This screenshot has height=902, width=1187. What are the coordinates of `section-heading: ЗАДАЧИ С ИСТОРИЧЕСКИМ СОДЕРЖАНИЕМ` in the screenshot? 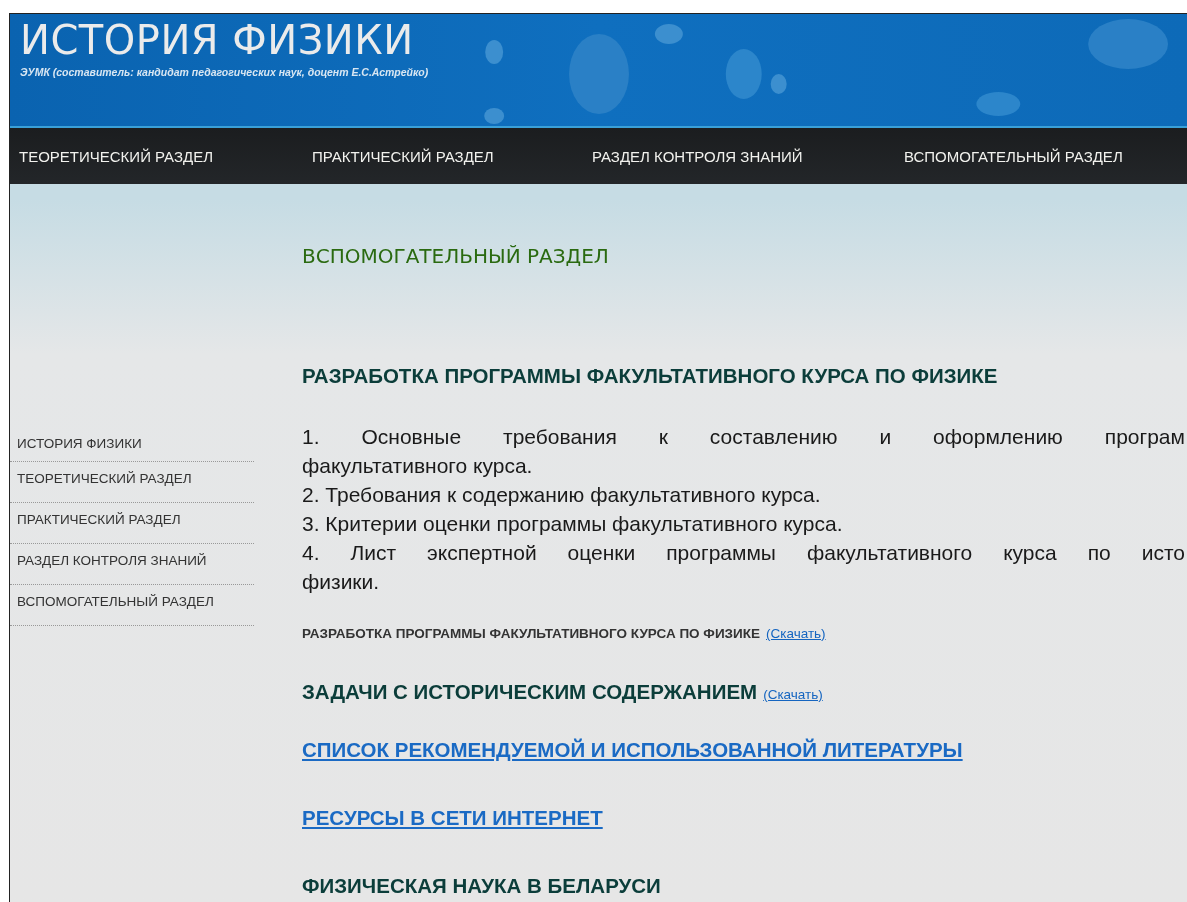 It's located at (530, 692).